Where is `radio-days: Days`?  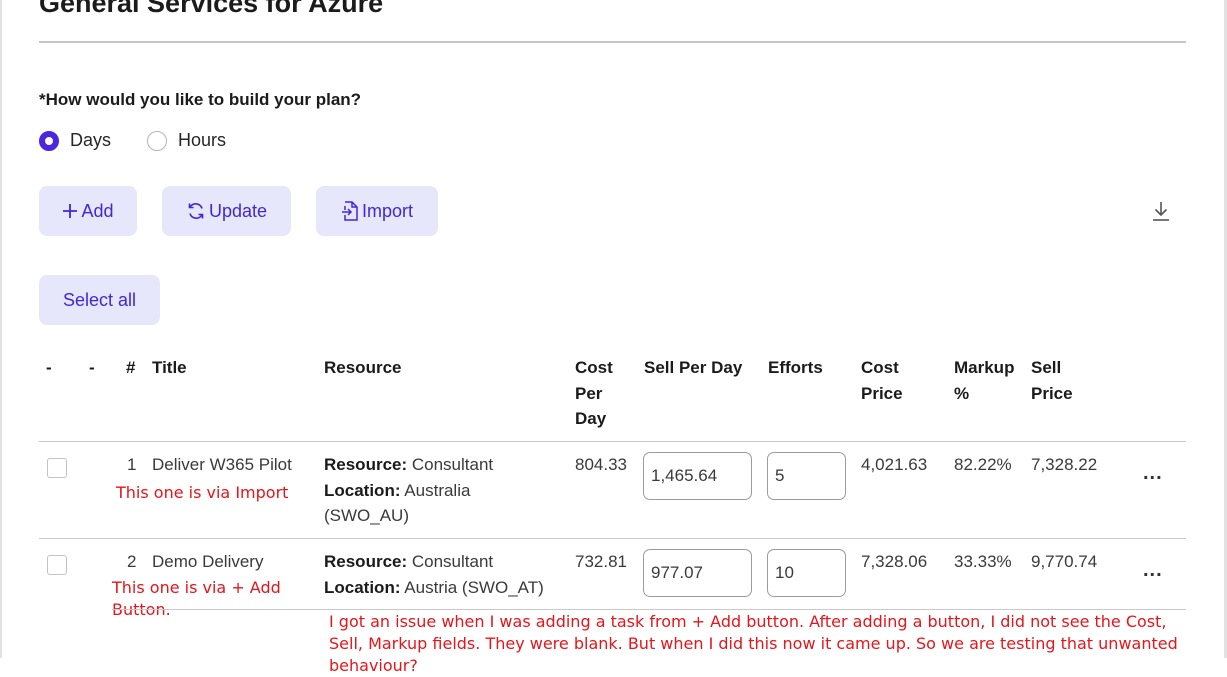 radio-days: Days is located at coordinates (75, 140).